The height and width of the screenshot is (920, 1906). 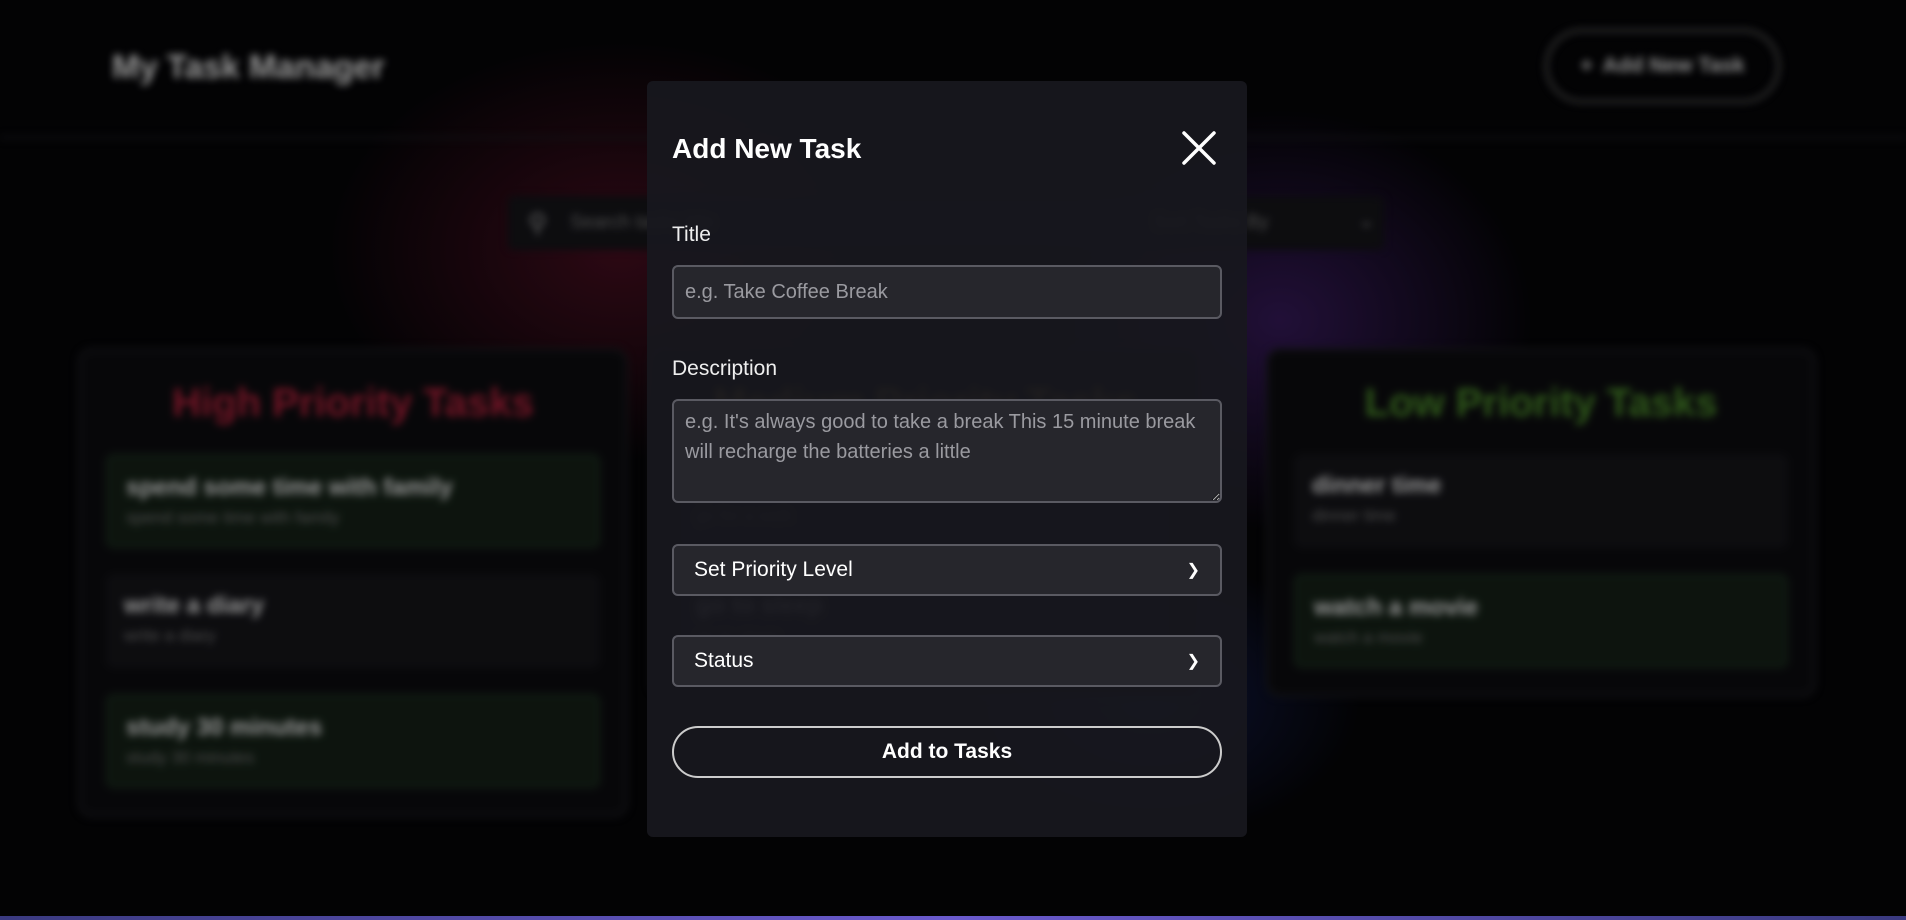 I want to click on bottom-accent-line, so click(x=953, y=918).